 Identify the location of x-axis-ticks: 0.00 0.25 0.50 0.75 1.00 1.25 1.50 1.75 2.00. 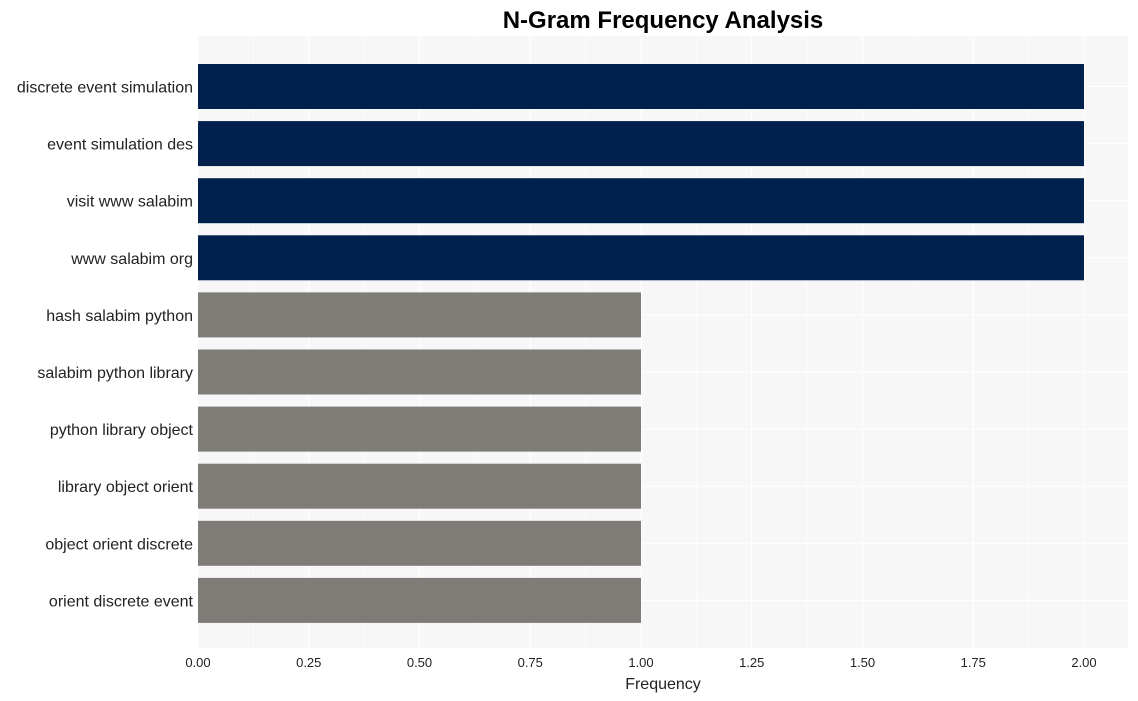
(640, 662).